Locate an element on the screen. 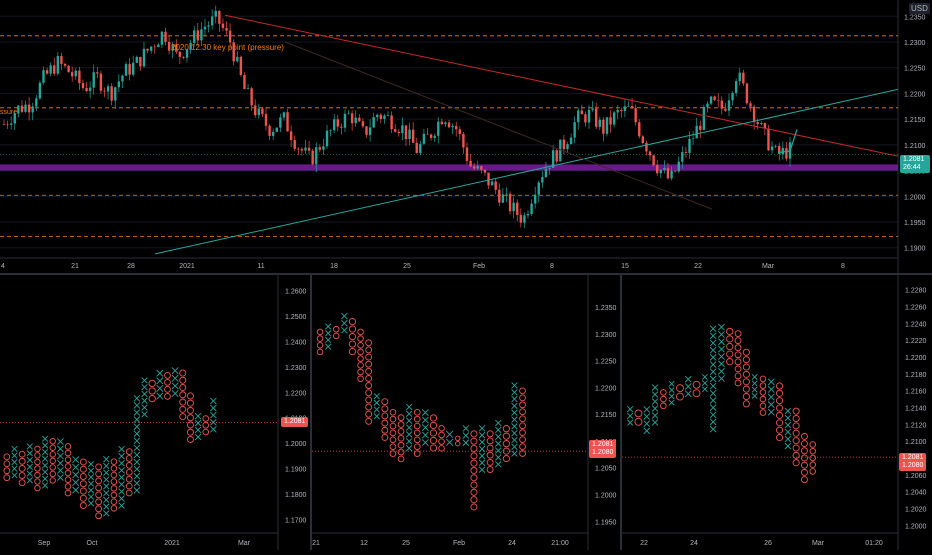 Image resolution: width=932 pixels, height=555 pixels. pnf-price-tick-label: 1.2160 is located at coordinates (916, 392).